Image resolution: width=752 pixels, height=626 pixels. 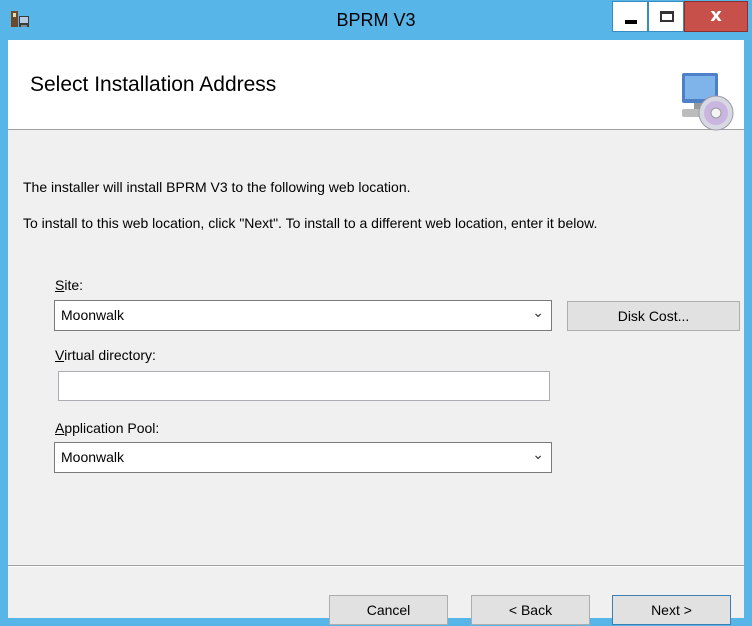 What do you see at coordinates (376, 85) in the screenshot?
I see `header-banner: Select Installation Address` at bounding box center [376, 85].